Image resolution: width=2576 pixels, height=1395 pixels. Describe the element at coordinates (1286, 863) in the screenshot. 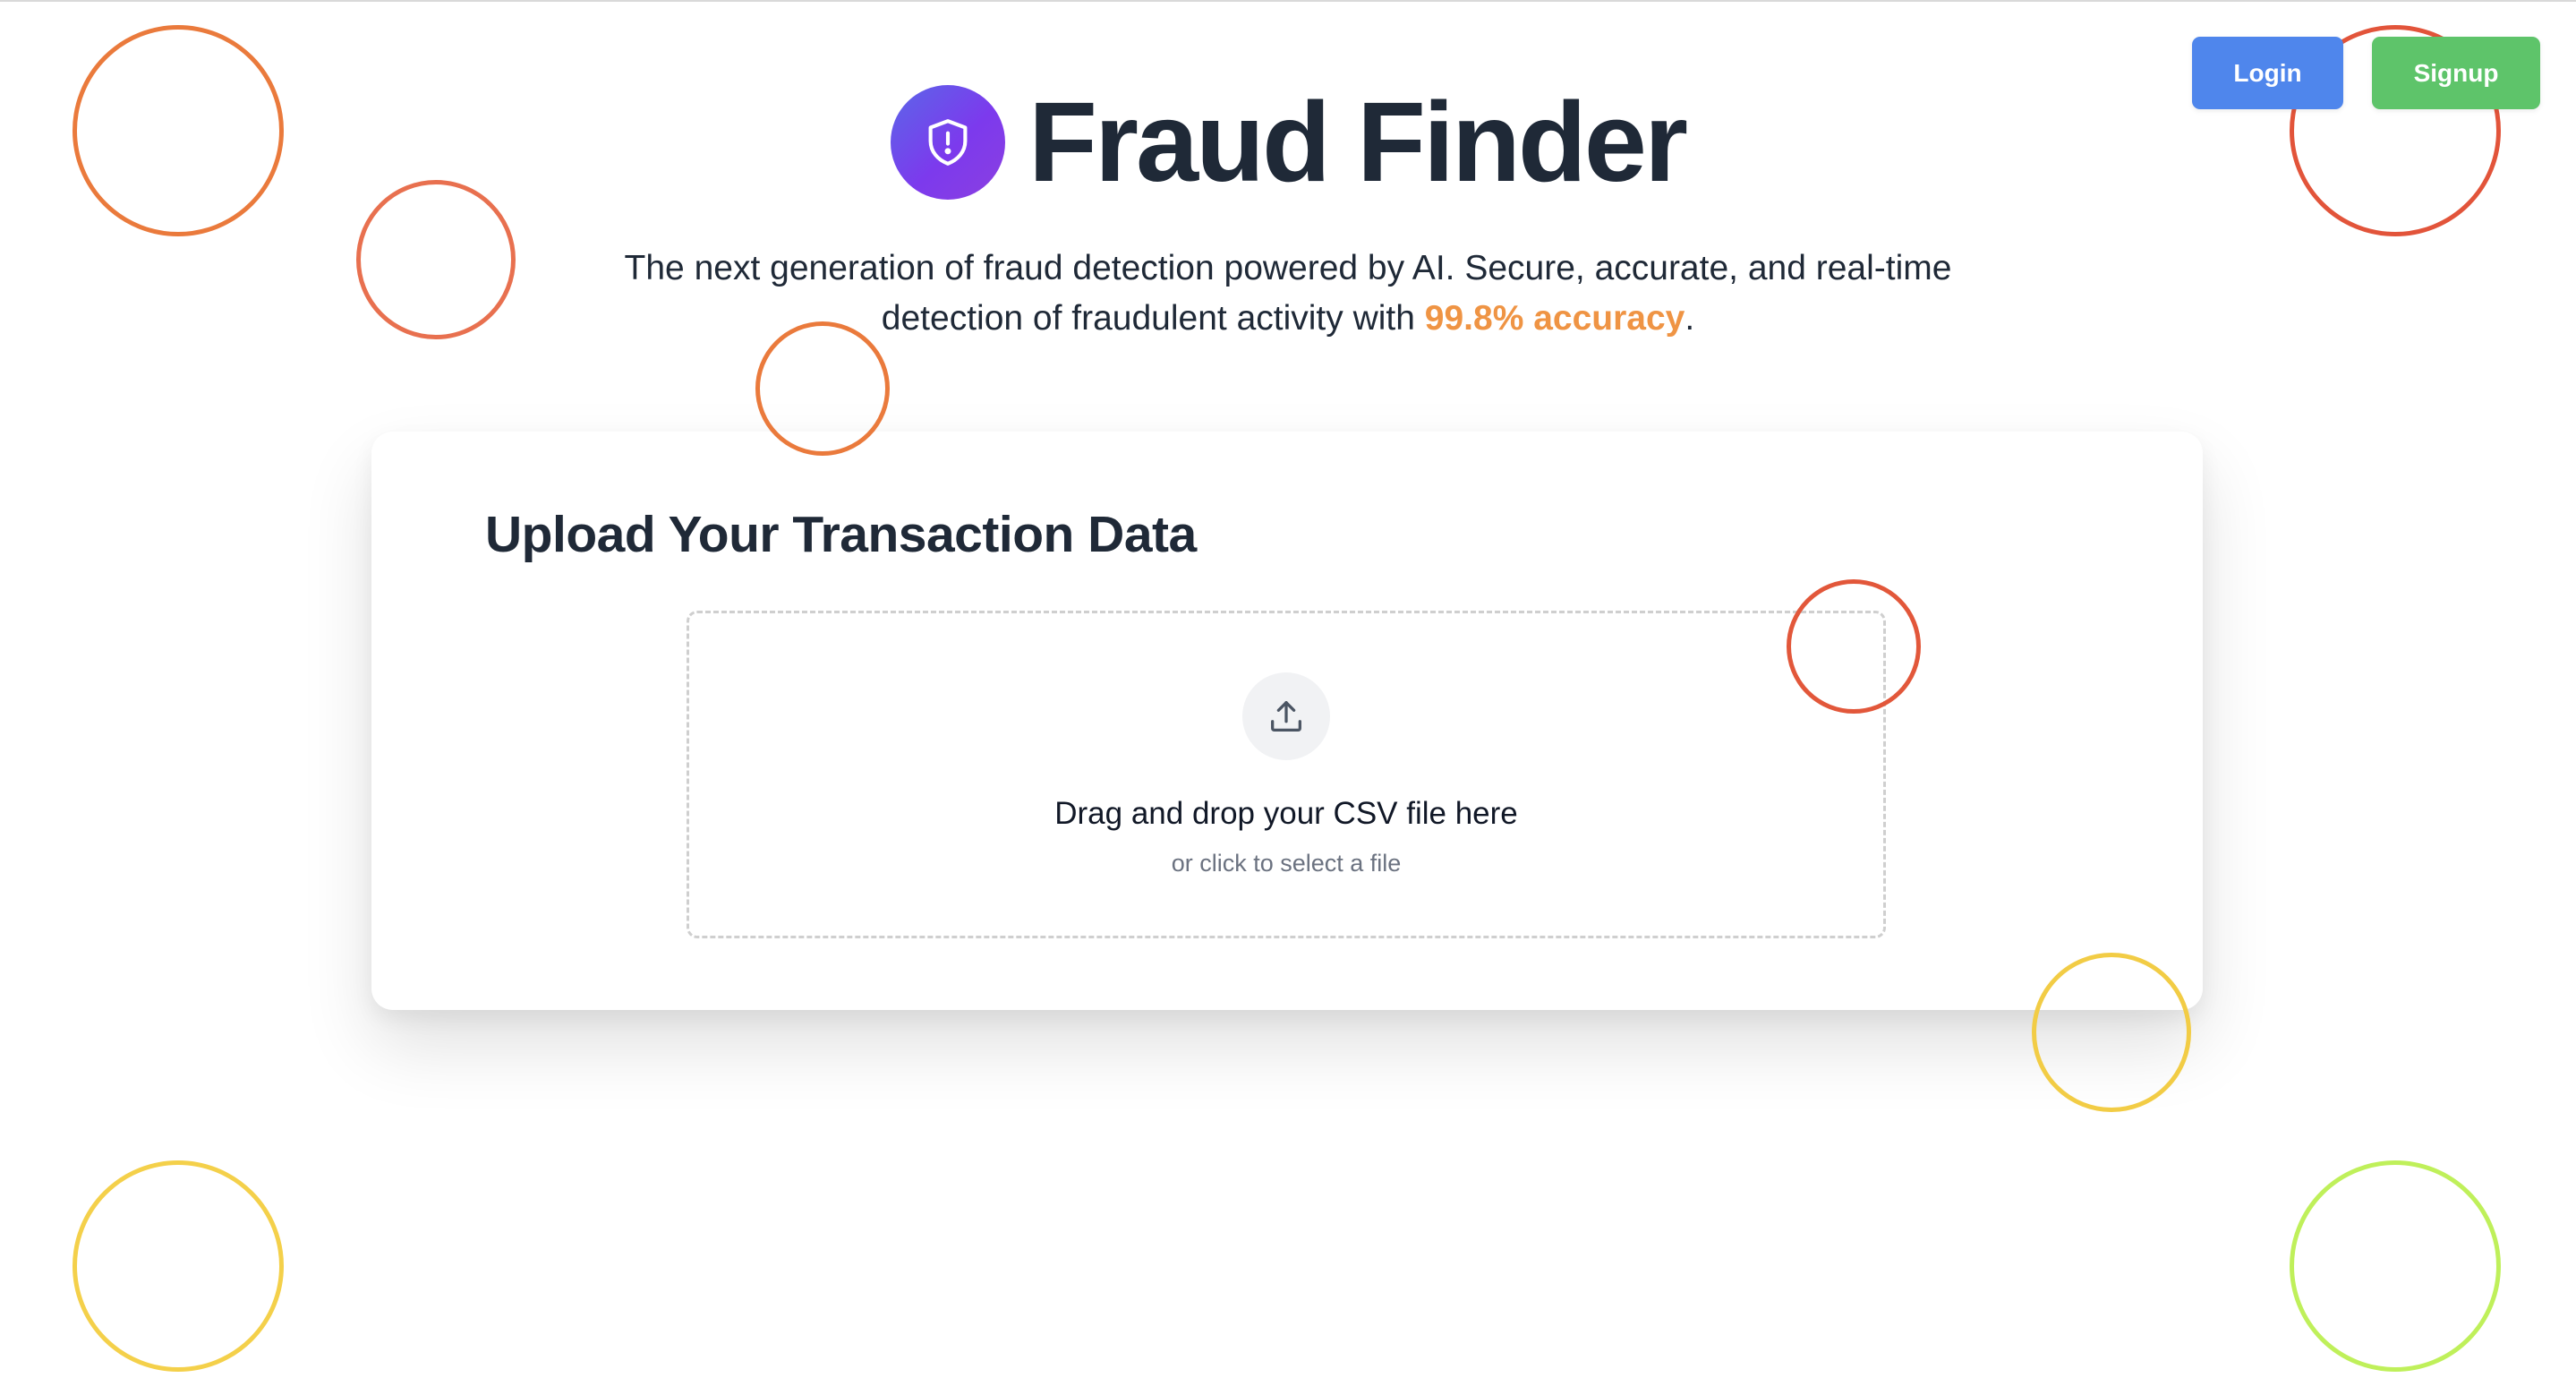

I see `dropzone-hint: or click to select a file` at that location.